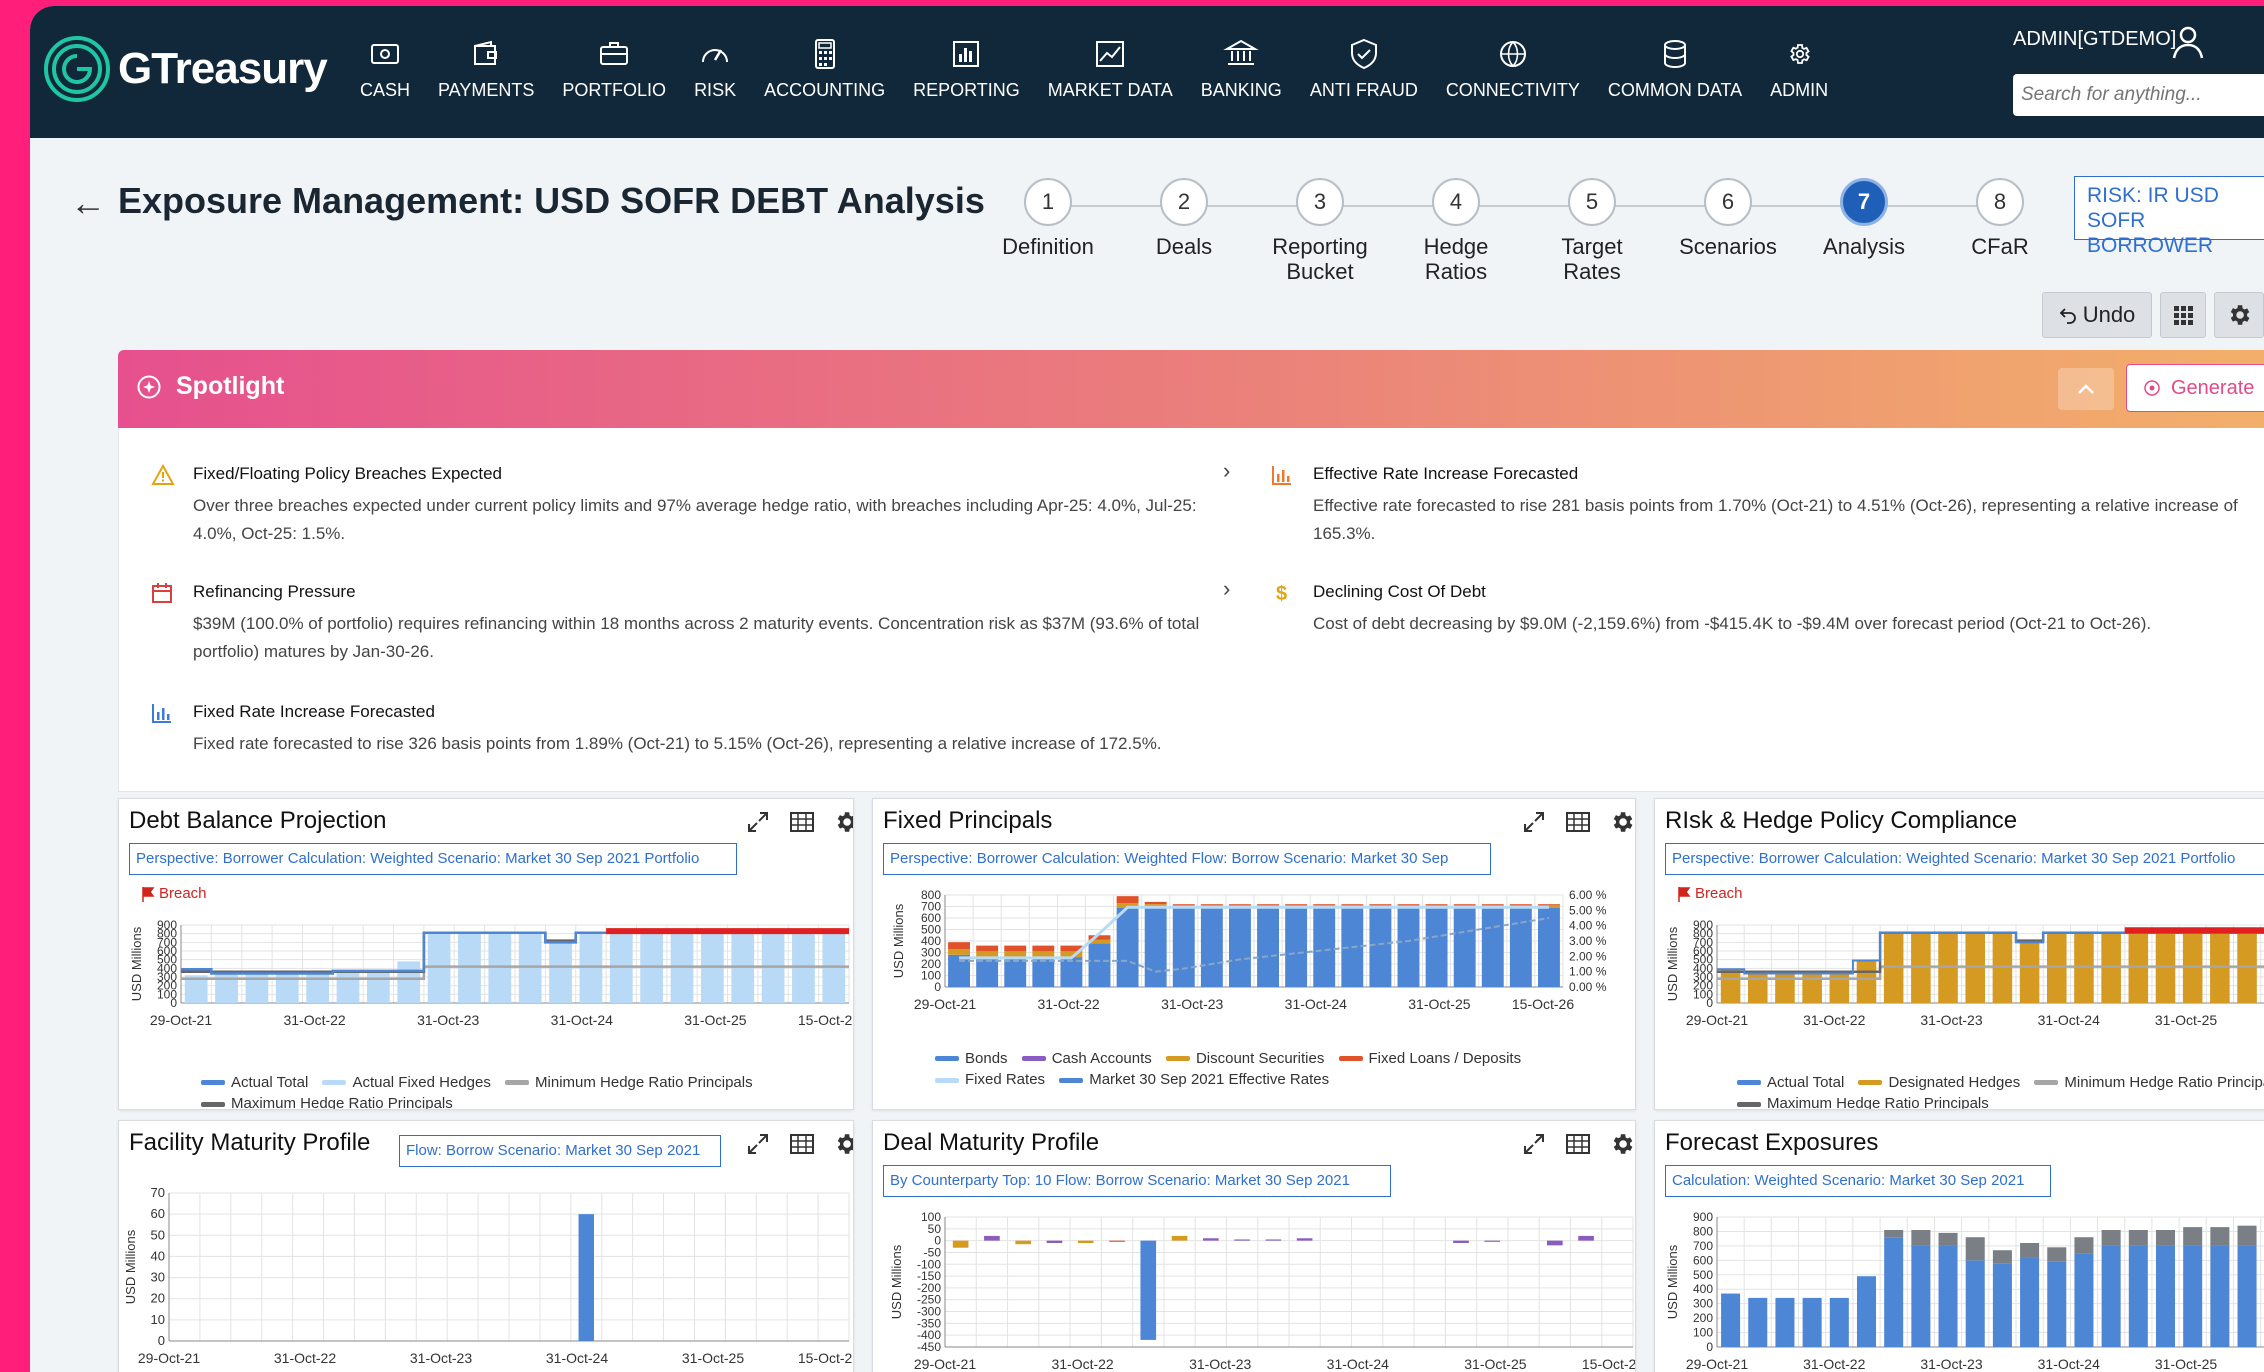 The height and width of the screenshot is (1372, 2264). What do you see at coordinates (1364, 68) in the screenshot?
I see `nav-anti-fraud: ANTI FRAUD` at bounding box center [1364, 68].